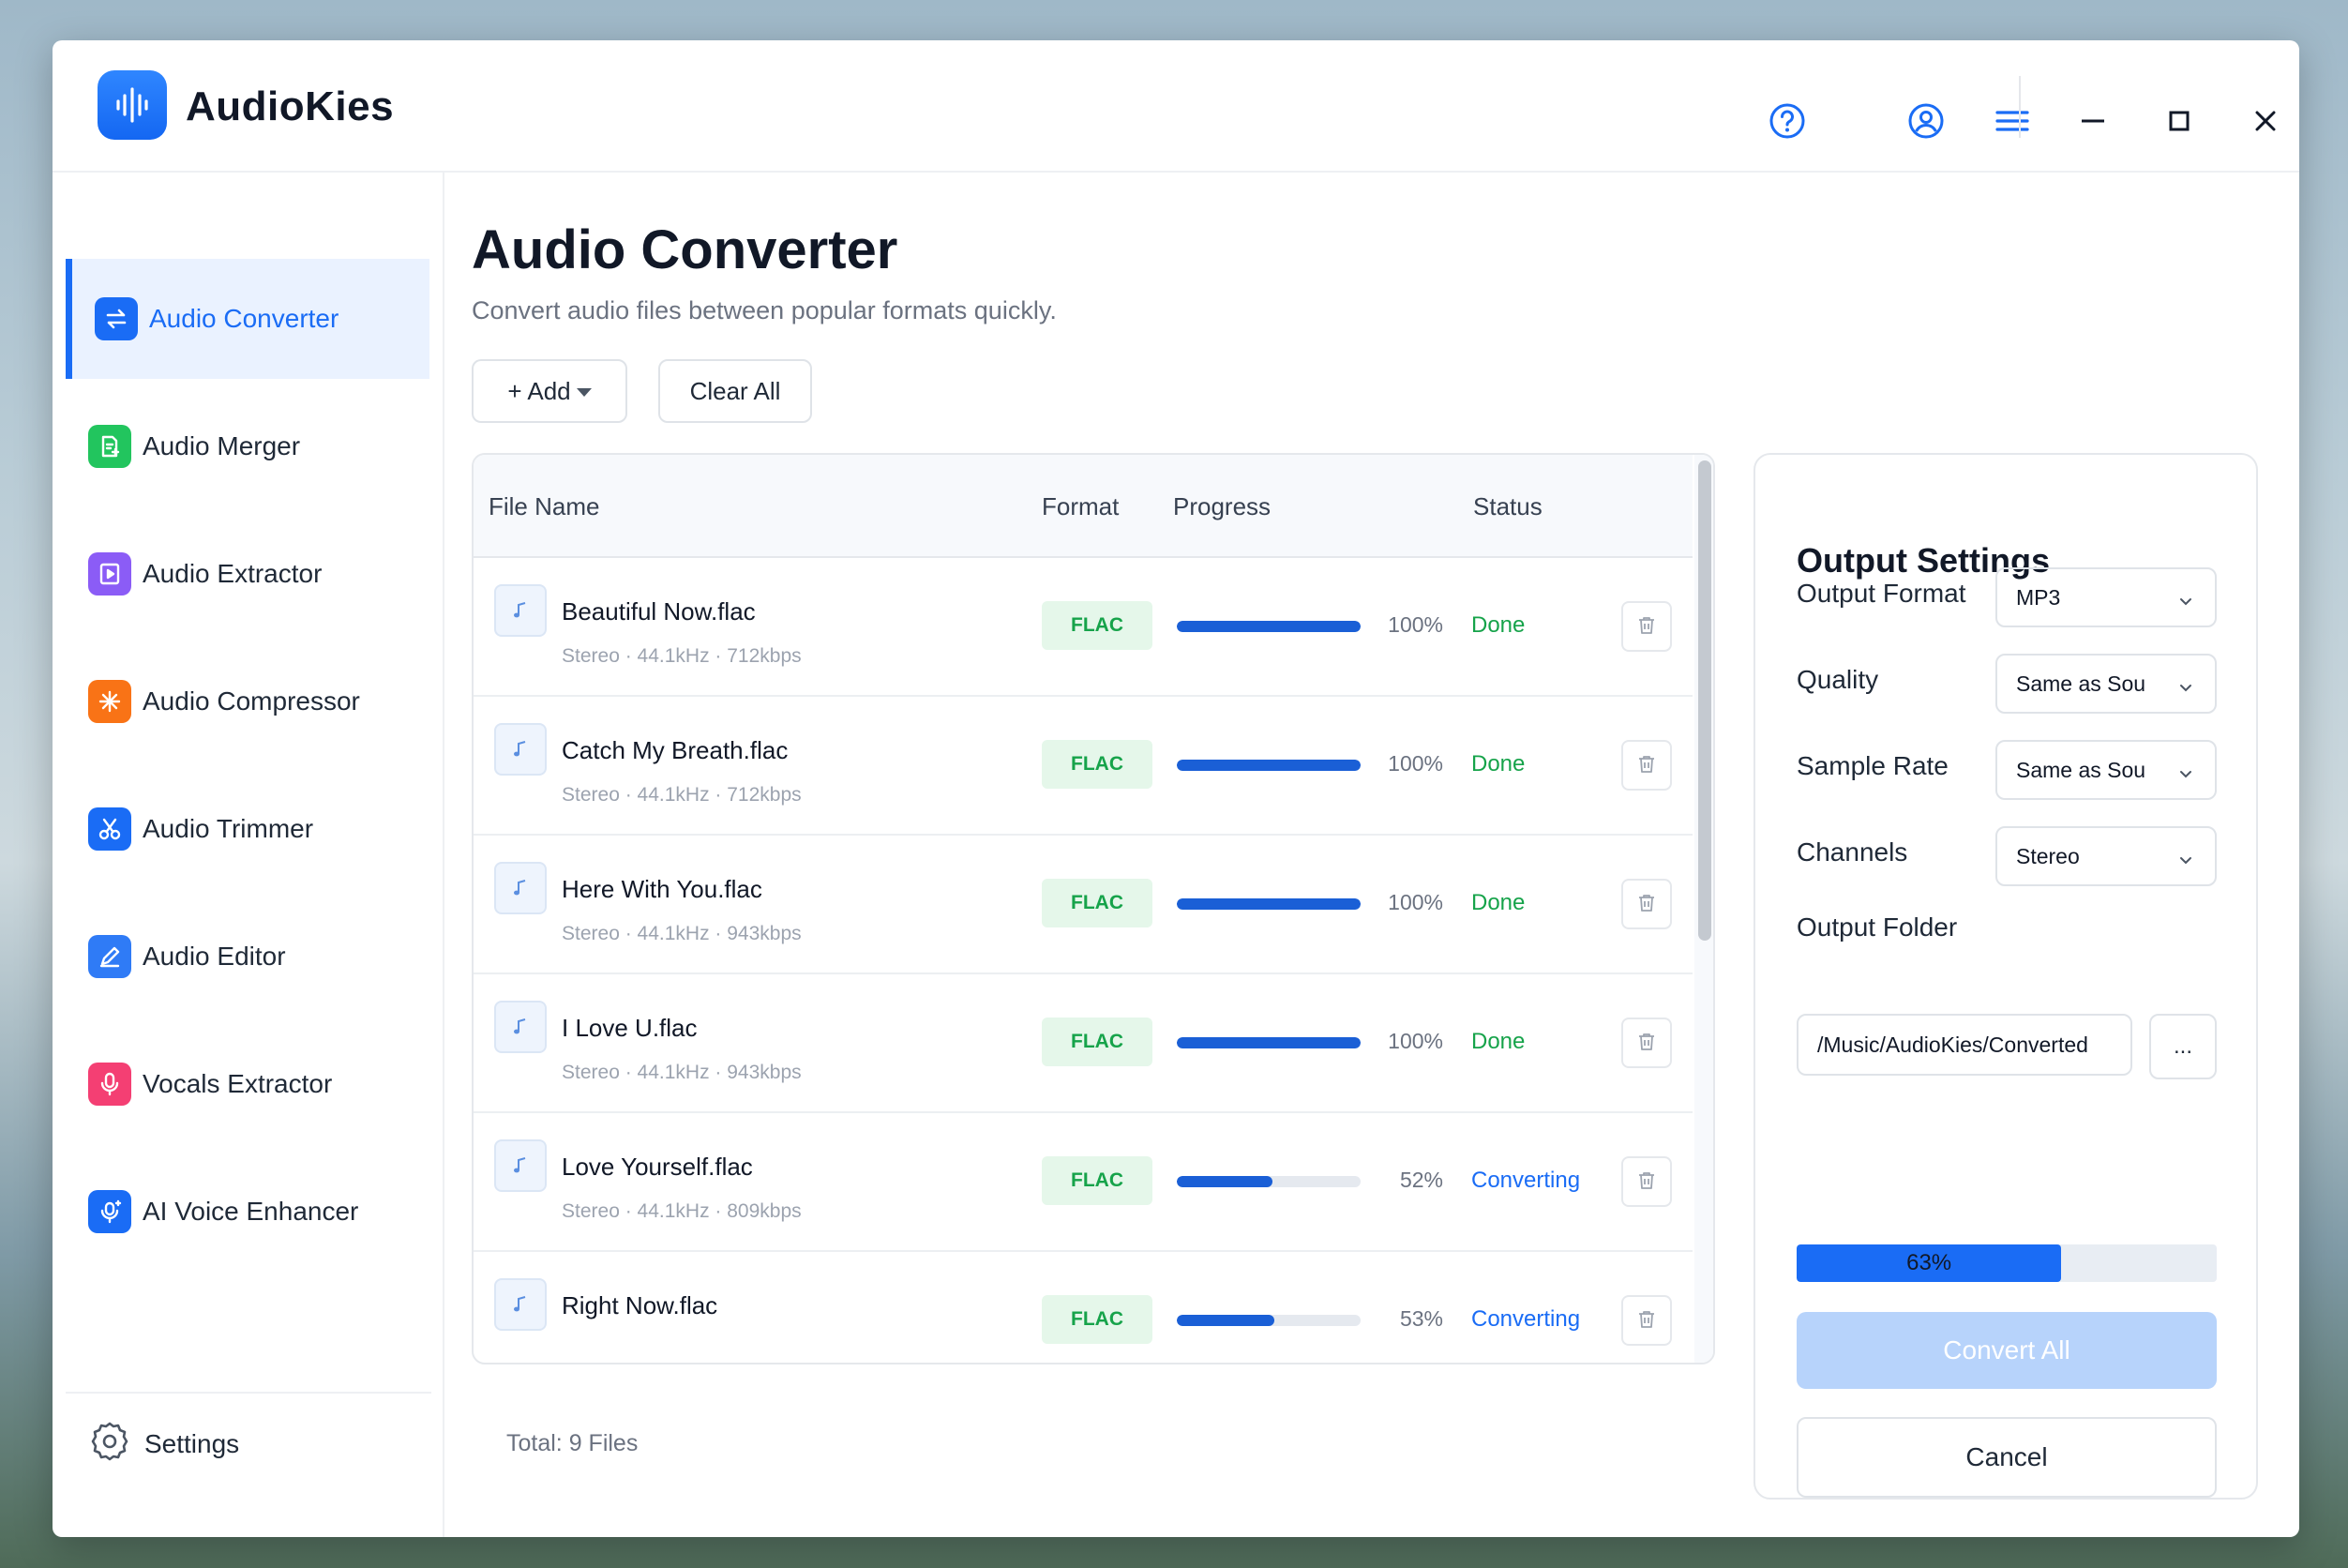 Image resolution: width=2348 pixels, height=1568 pixels. I want to click on sidebar-item-label: Audio Merger, so click(222, 445).